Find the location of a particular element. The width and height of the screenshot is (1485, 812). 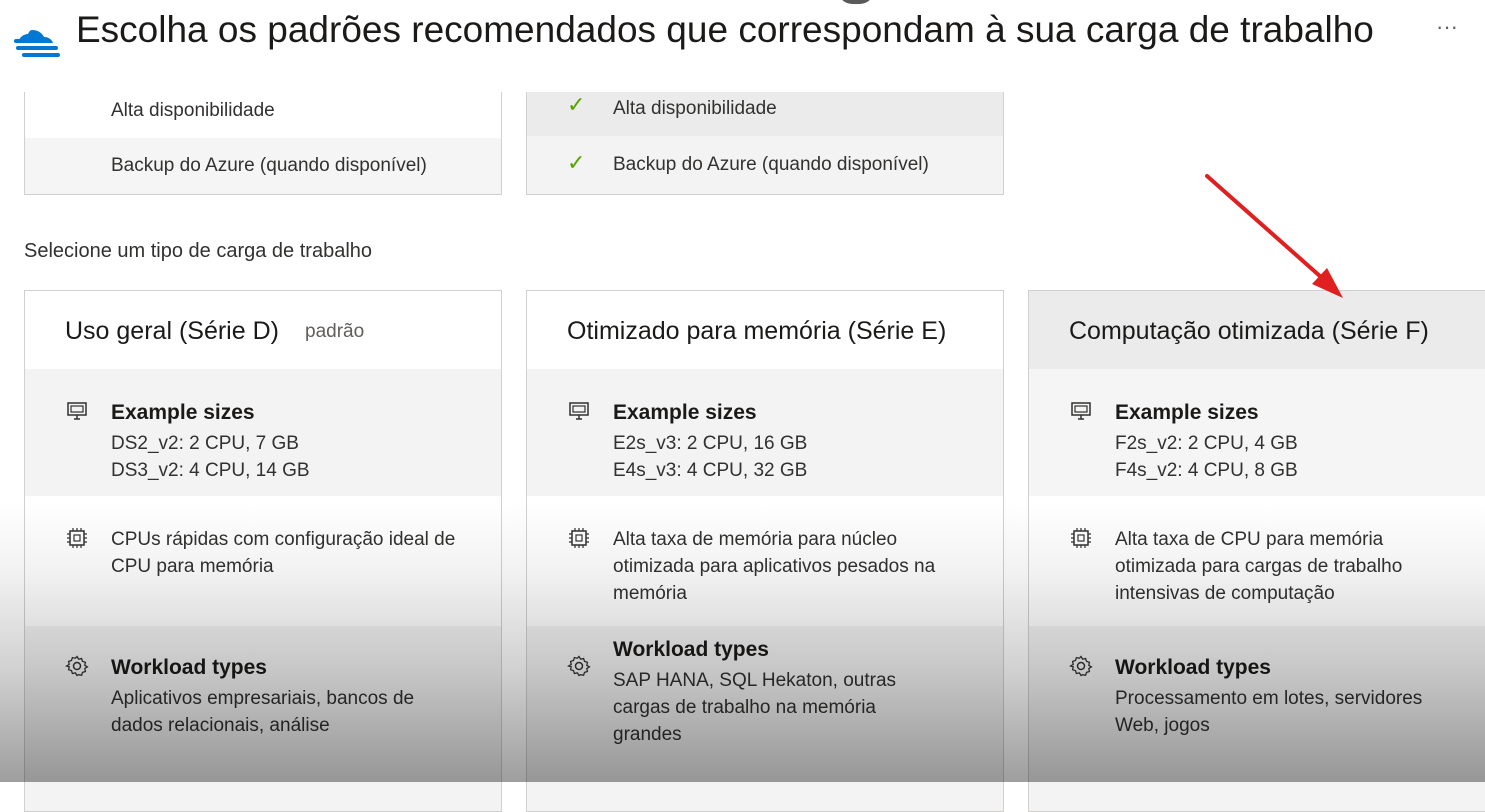

feature-row: ✓ Backup do Azure (quando disponível) is located at coordinates (765, 165).